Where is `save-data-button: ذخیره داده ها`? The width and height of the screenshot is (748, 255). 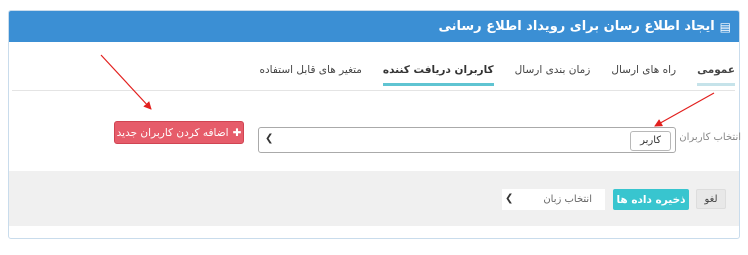 save-data-button: ذخیره داده ها is located at coordinates (651, 199).